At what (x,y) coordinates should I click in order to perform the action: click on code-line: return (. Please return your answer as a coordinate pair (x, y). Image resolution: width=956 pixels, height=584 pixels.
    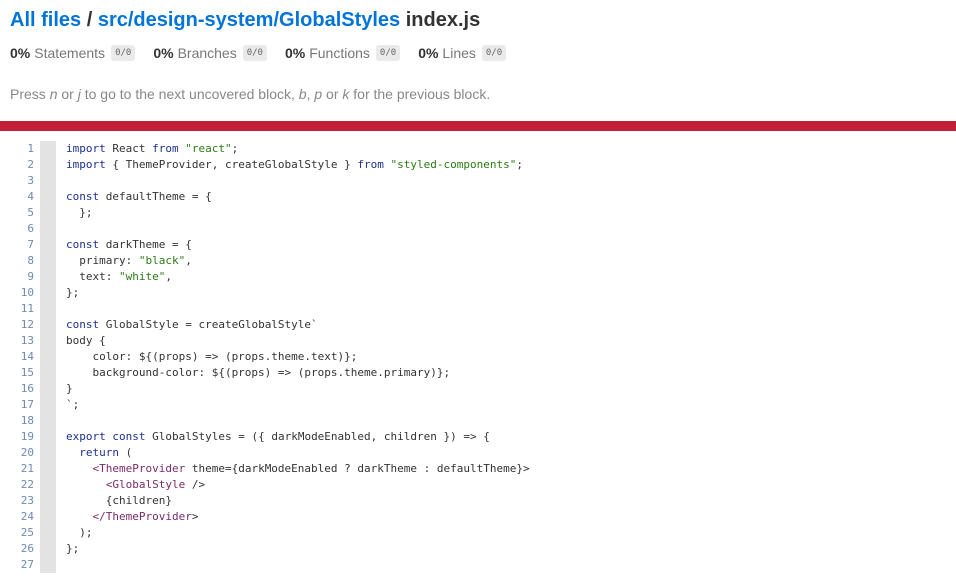
    Looking at the image, I should click on (106, 452).